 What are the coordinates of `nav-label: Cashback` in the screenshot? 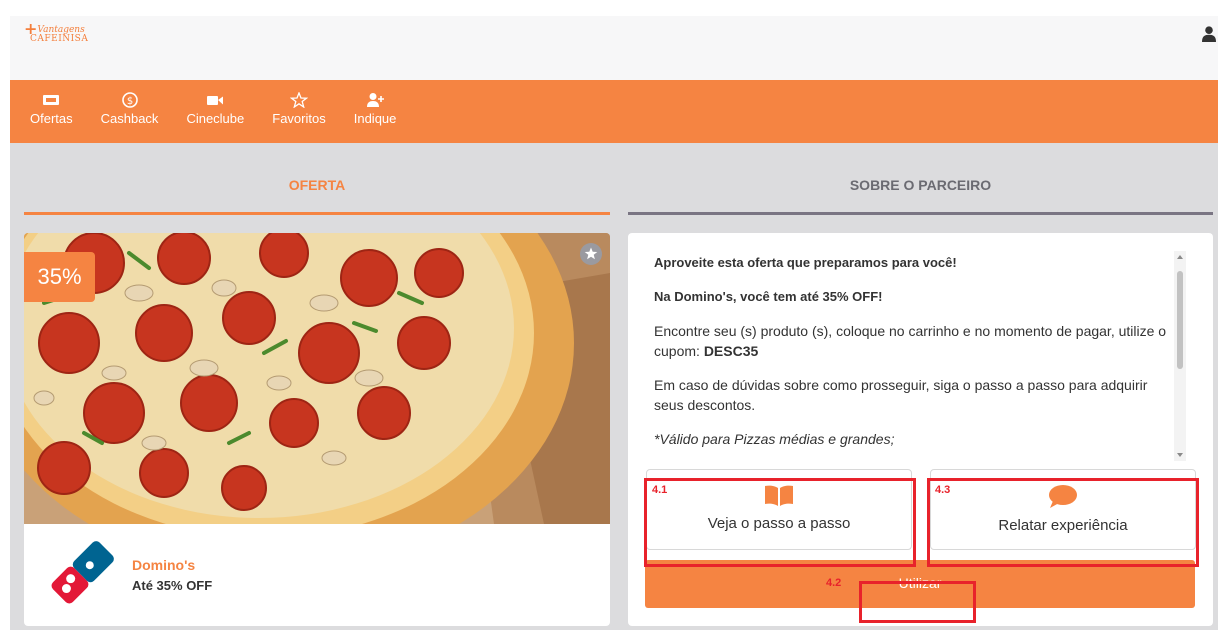 It's located at (129, 118).